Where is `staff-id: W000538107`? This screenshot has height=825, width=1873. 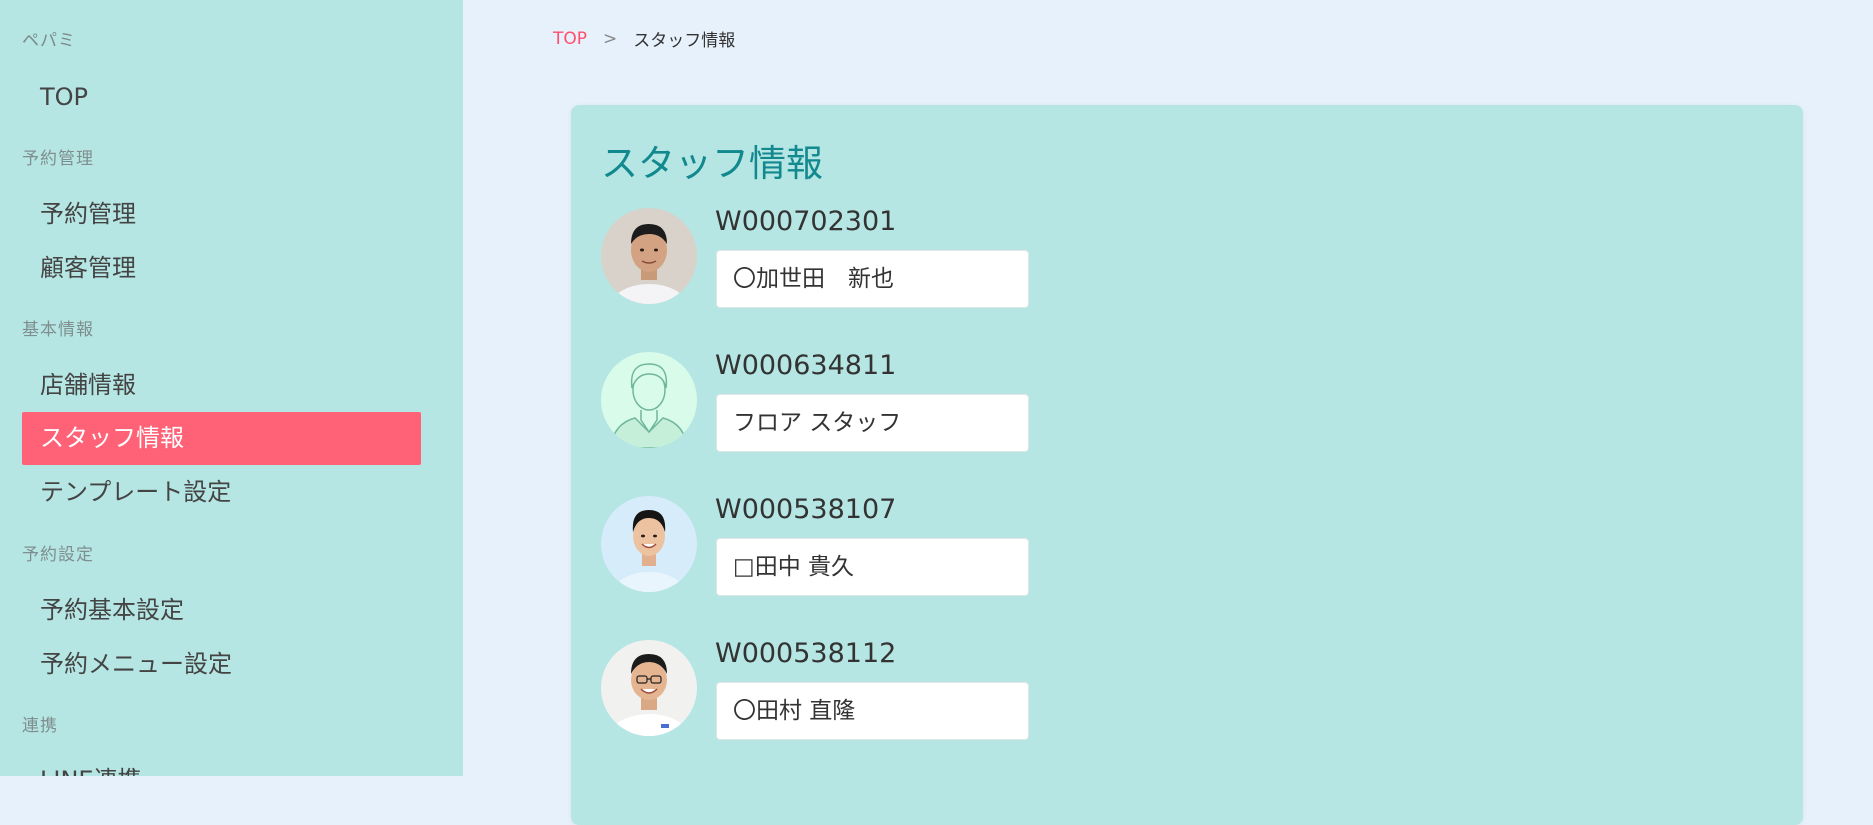
staff-id: W000538107 is located at coordinates (806, 509).